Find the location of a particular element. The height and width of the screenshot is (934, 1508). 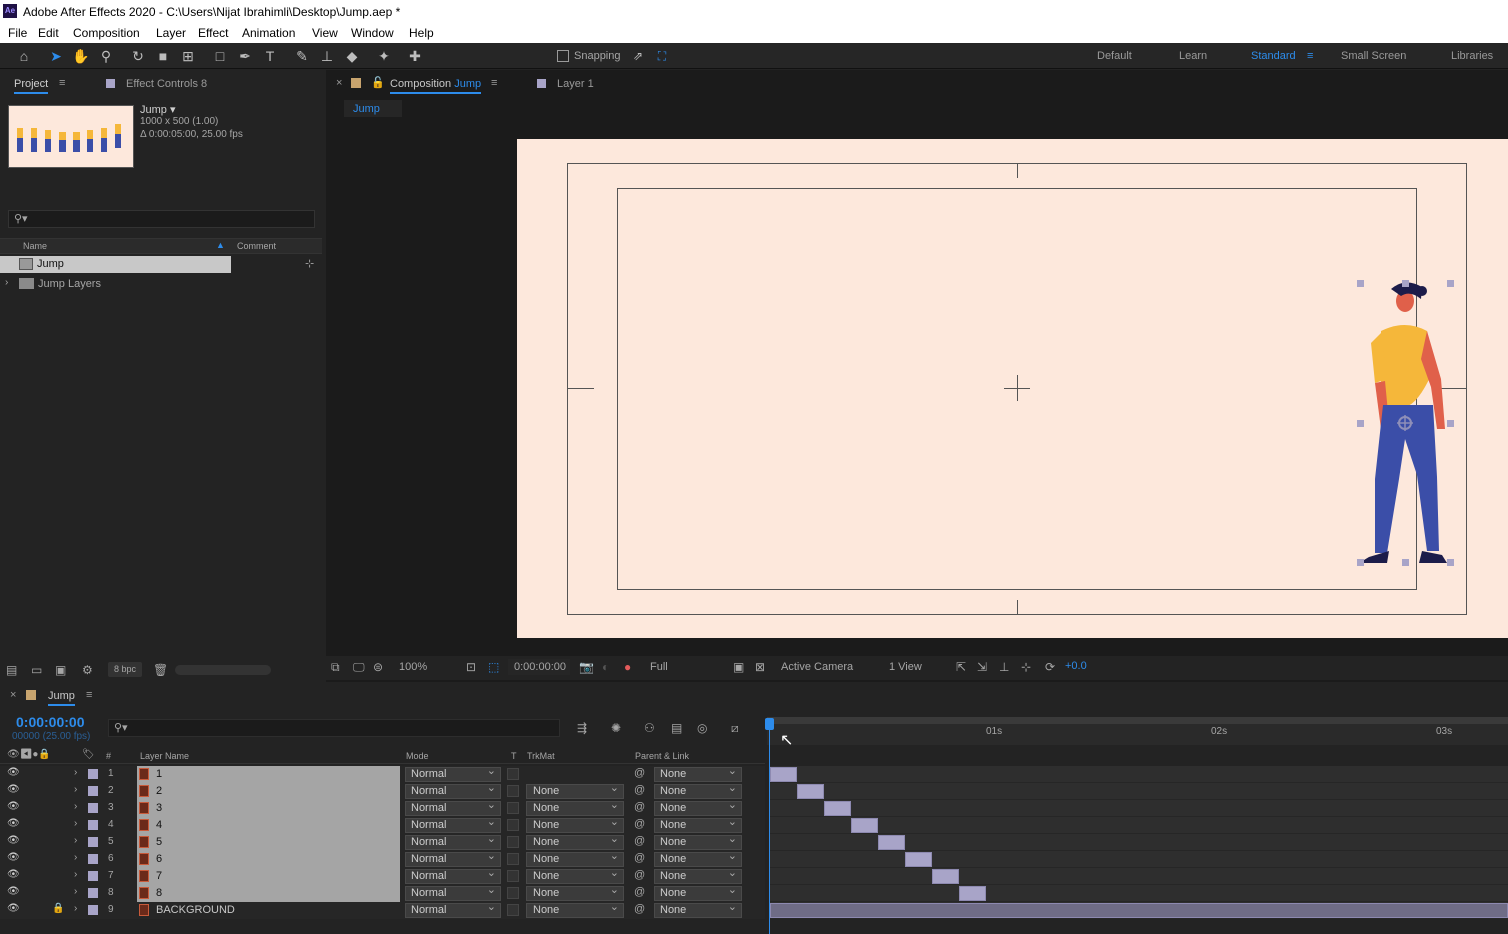

color-channels-icon: ● is located at coordinates (627, 667).